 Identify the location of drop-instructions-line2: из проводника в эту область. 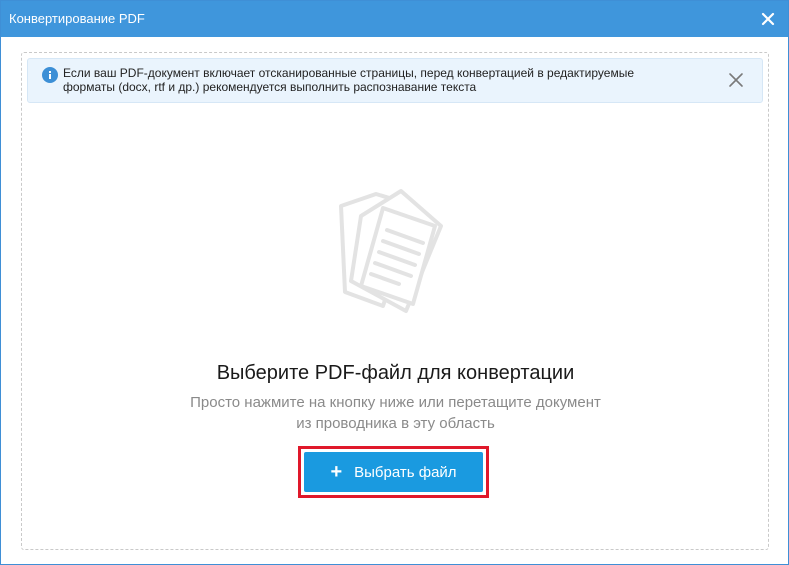
(395, 423).